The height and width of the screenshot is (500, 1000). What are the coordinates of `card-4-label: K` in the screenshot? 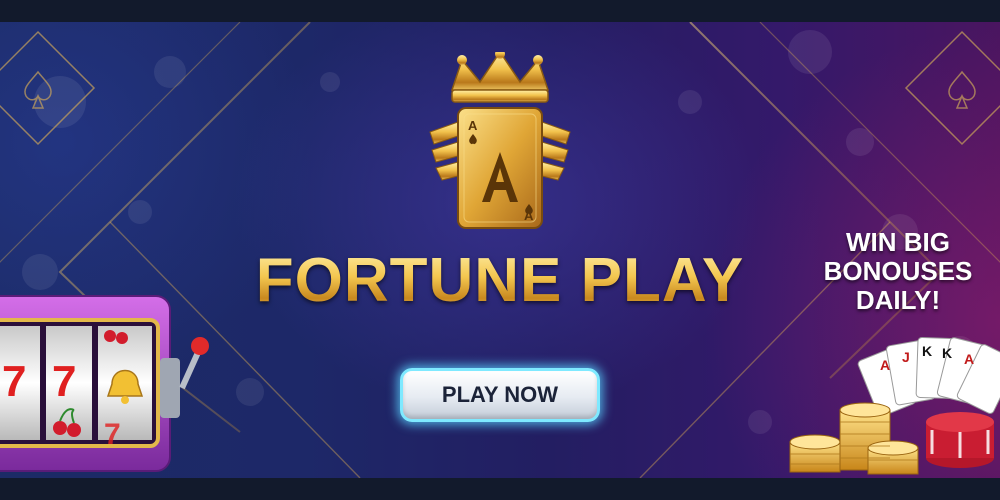 It's located at (947, 353).